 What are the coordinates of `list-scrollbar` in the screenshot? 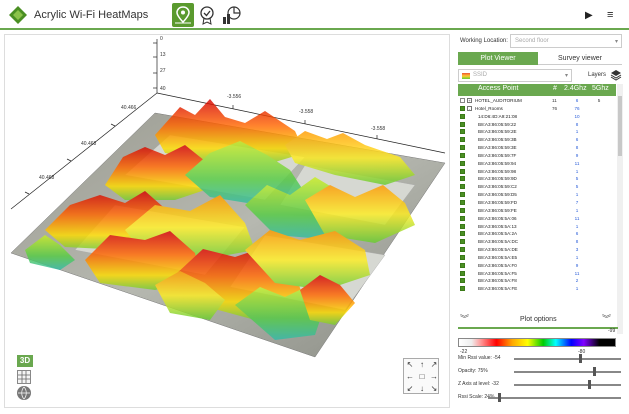 It's located at (620, 209).